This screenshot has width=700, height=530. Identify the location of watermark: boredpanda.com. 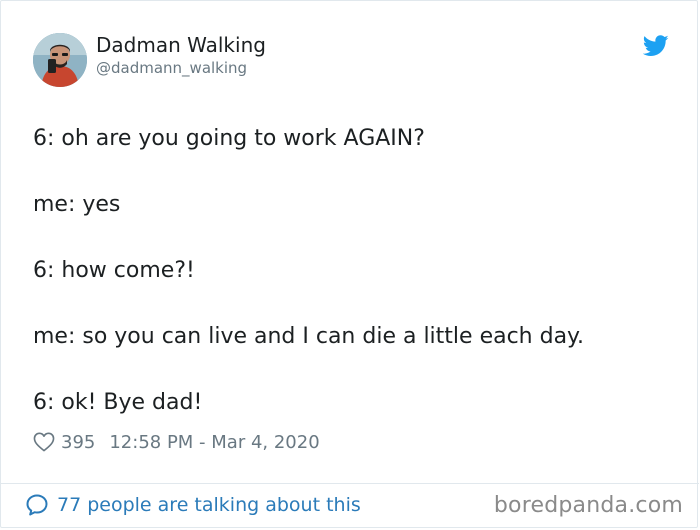
(588, 505).